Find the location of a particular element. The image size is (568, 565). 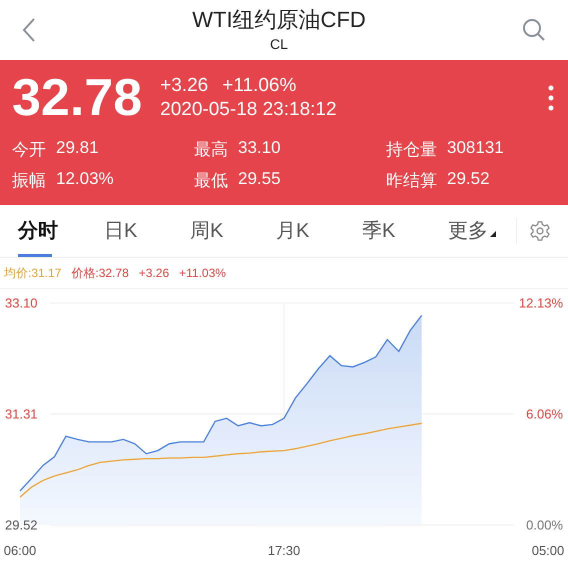

stat-value: 33.10 is located at coordinates (259, 148).